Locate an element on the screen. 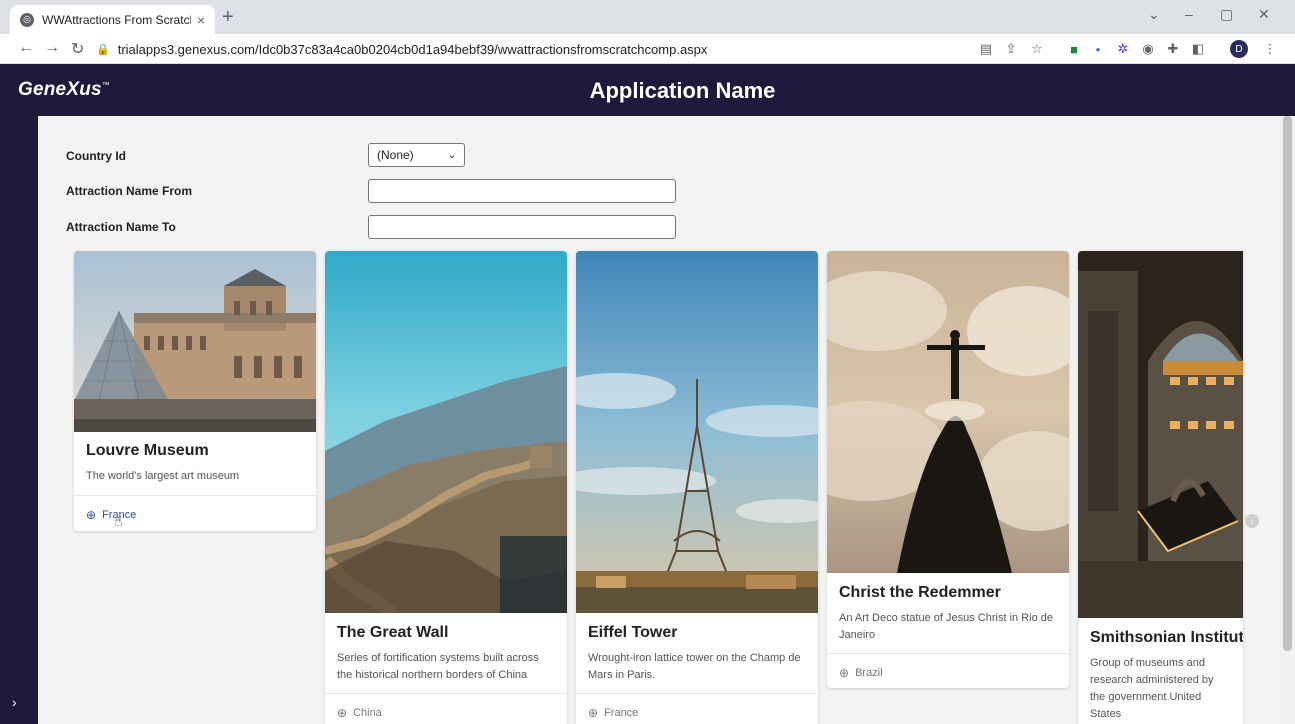 The width and height of the screenshot is (1295, 724). country-id-select-value: (None) is located at coordinates (395, 155).